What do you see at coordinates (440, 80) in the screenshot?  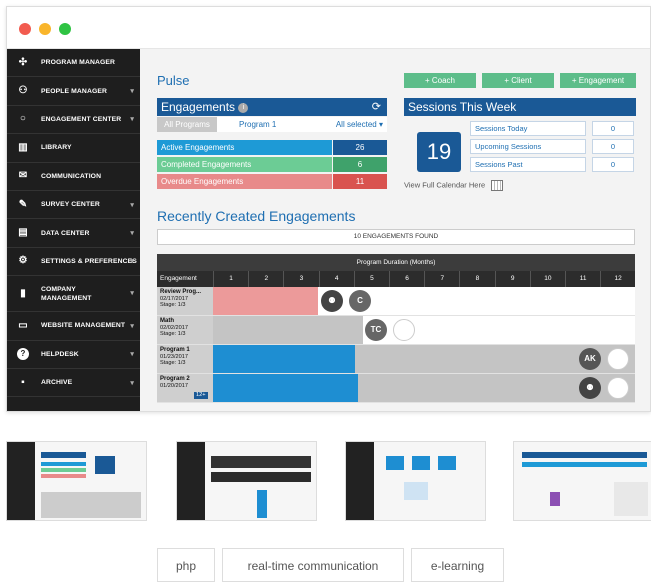 I see `add-coach-button: + Coach` at bounding box center [440, 80].